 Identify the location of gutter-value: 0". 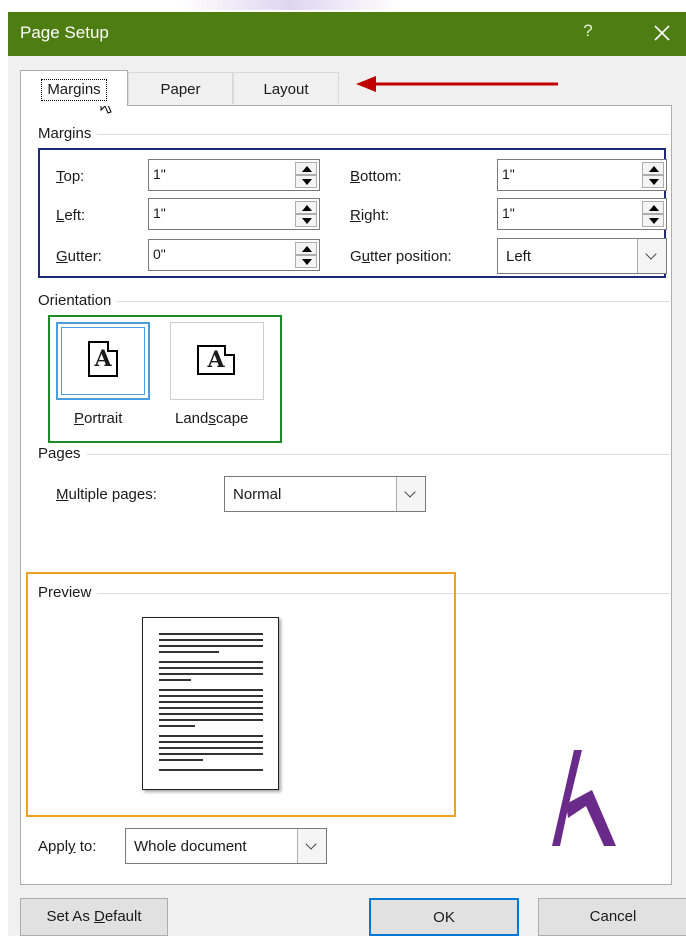
(159, 254).